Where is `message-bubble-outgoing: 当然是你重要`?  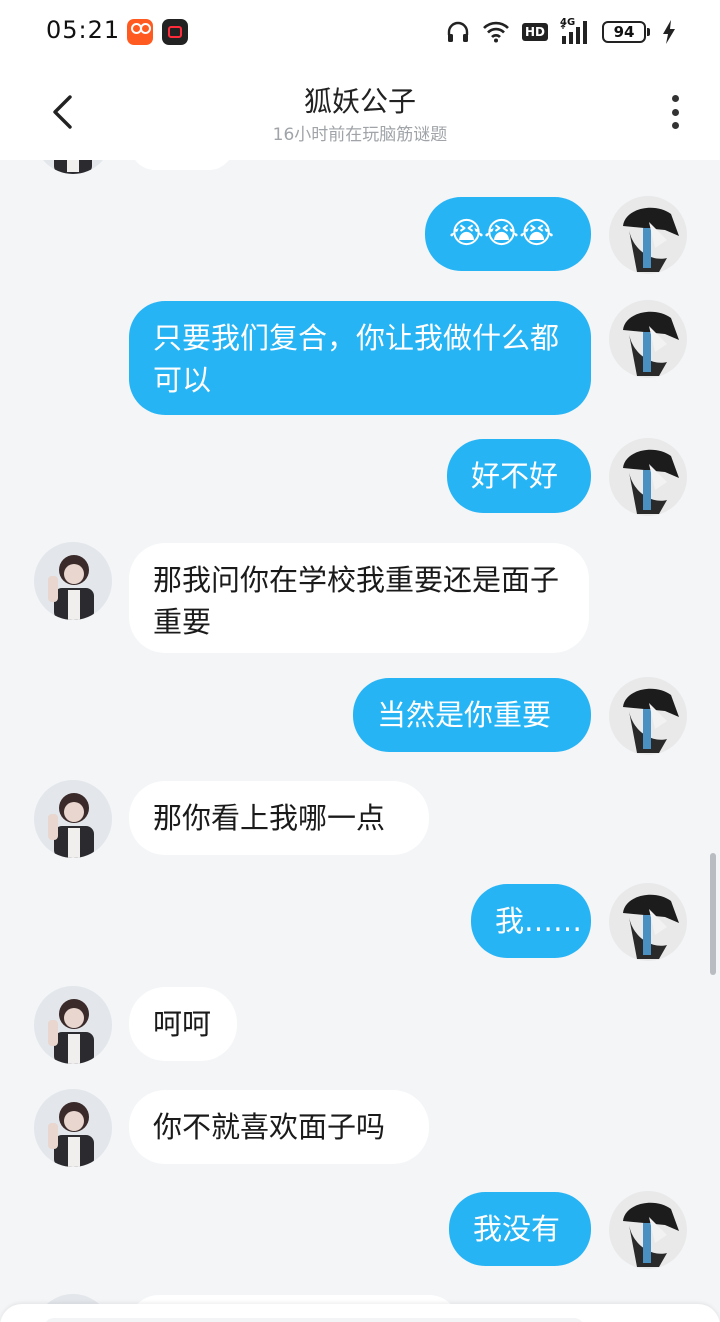 message-bubble-outgoing: 当然是你重要 is located at coordinates (472, 715).